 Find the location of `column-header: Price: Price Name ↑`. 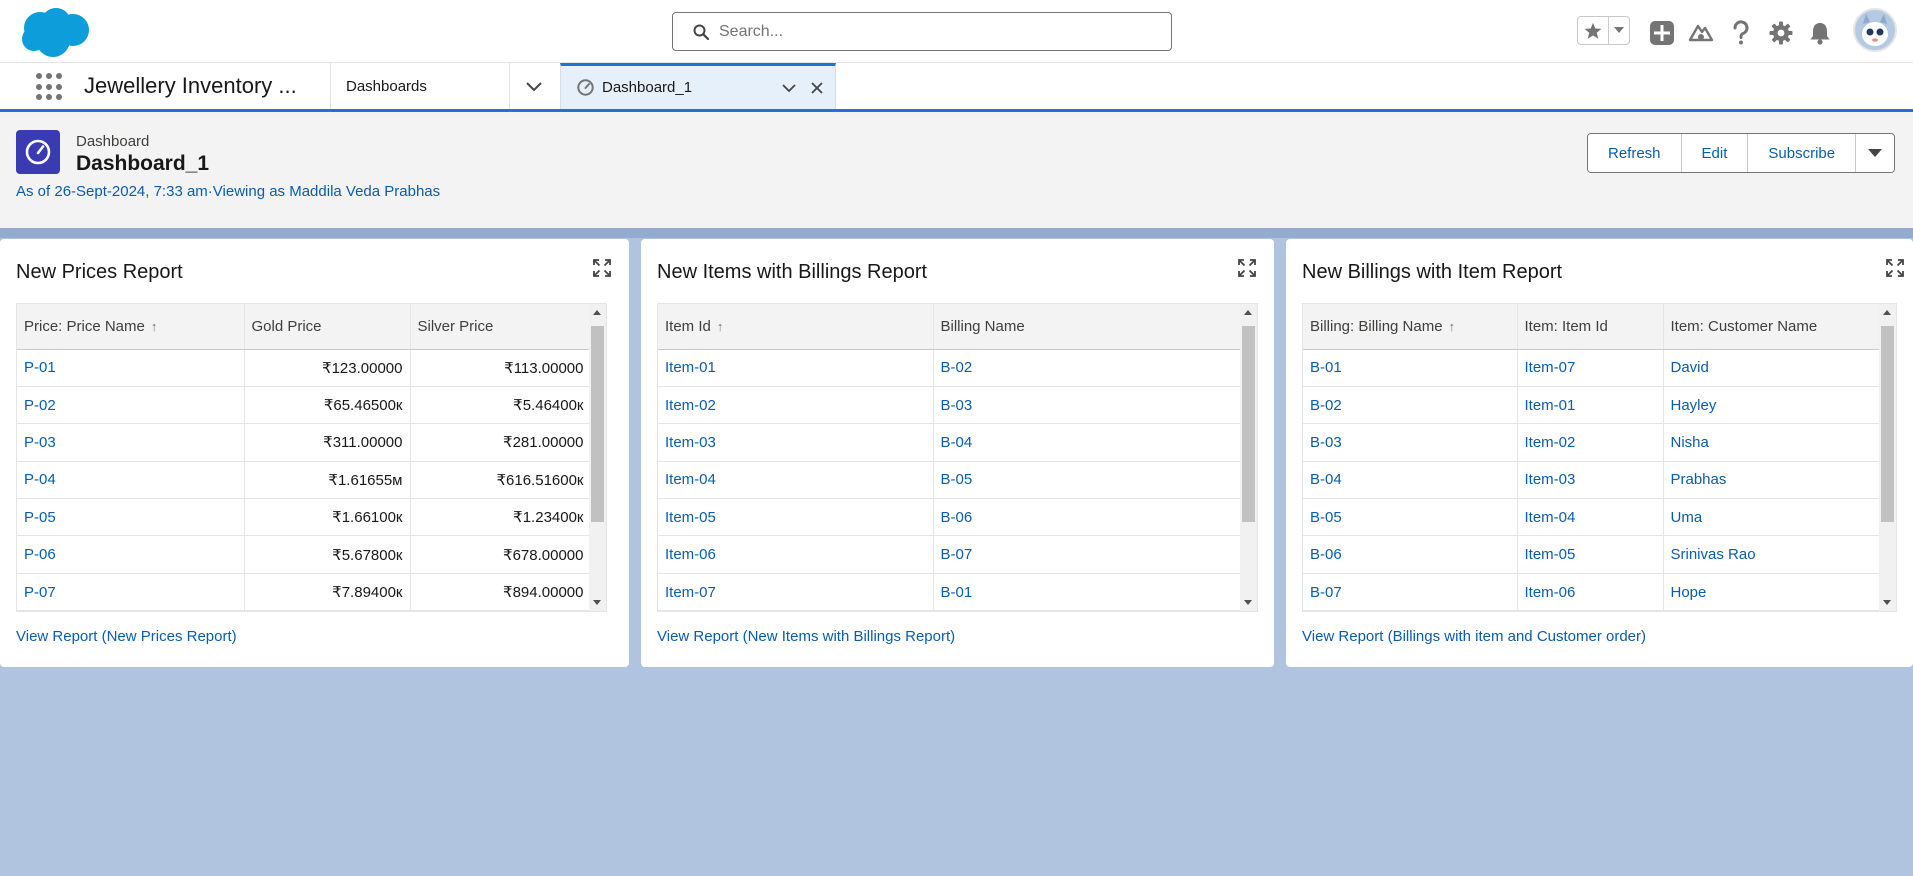

column-header: Price: Price Name ↑ is located at coordinates (131, 327).